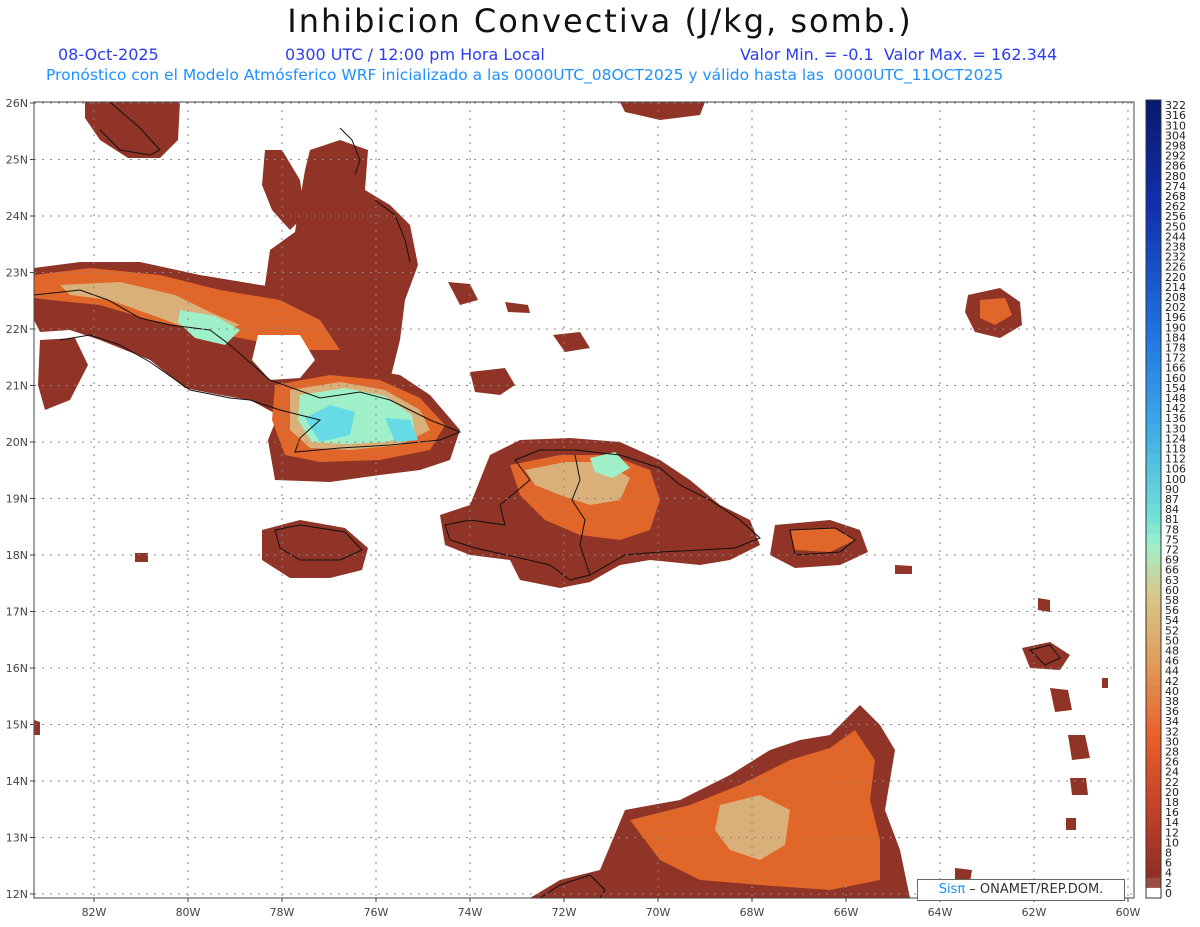 This screenshot has width=1200, height=927. What do you see at coordinates (470, 912) in the screenshot?
I see `lon-tick-label: 74W` at bounding box center [470, 912].